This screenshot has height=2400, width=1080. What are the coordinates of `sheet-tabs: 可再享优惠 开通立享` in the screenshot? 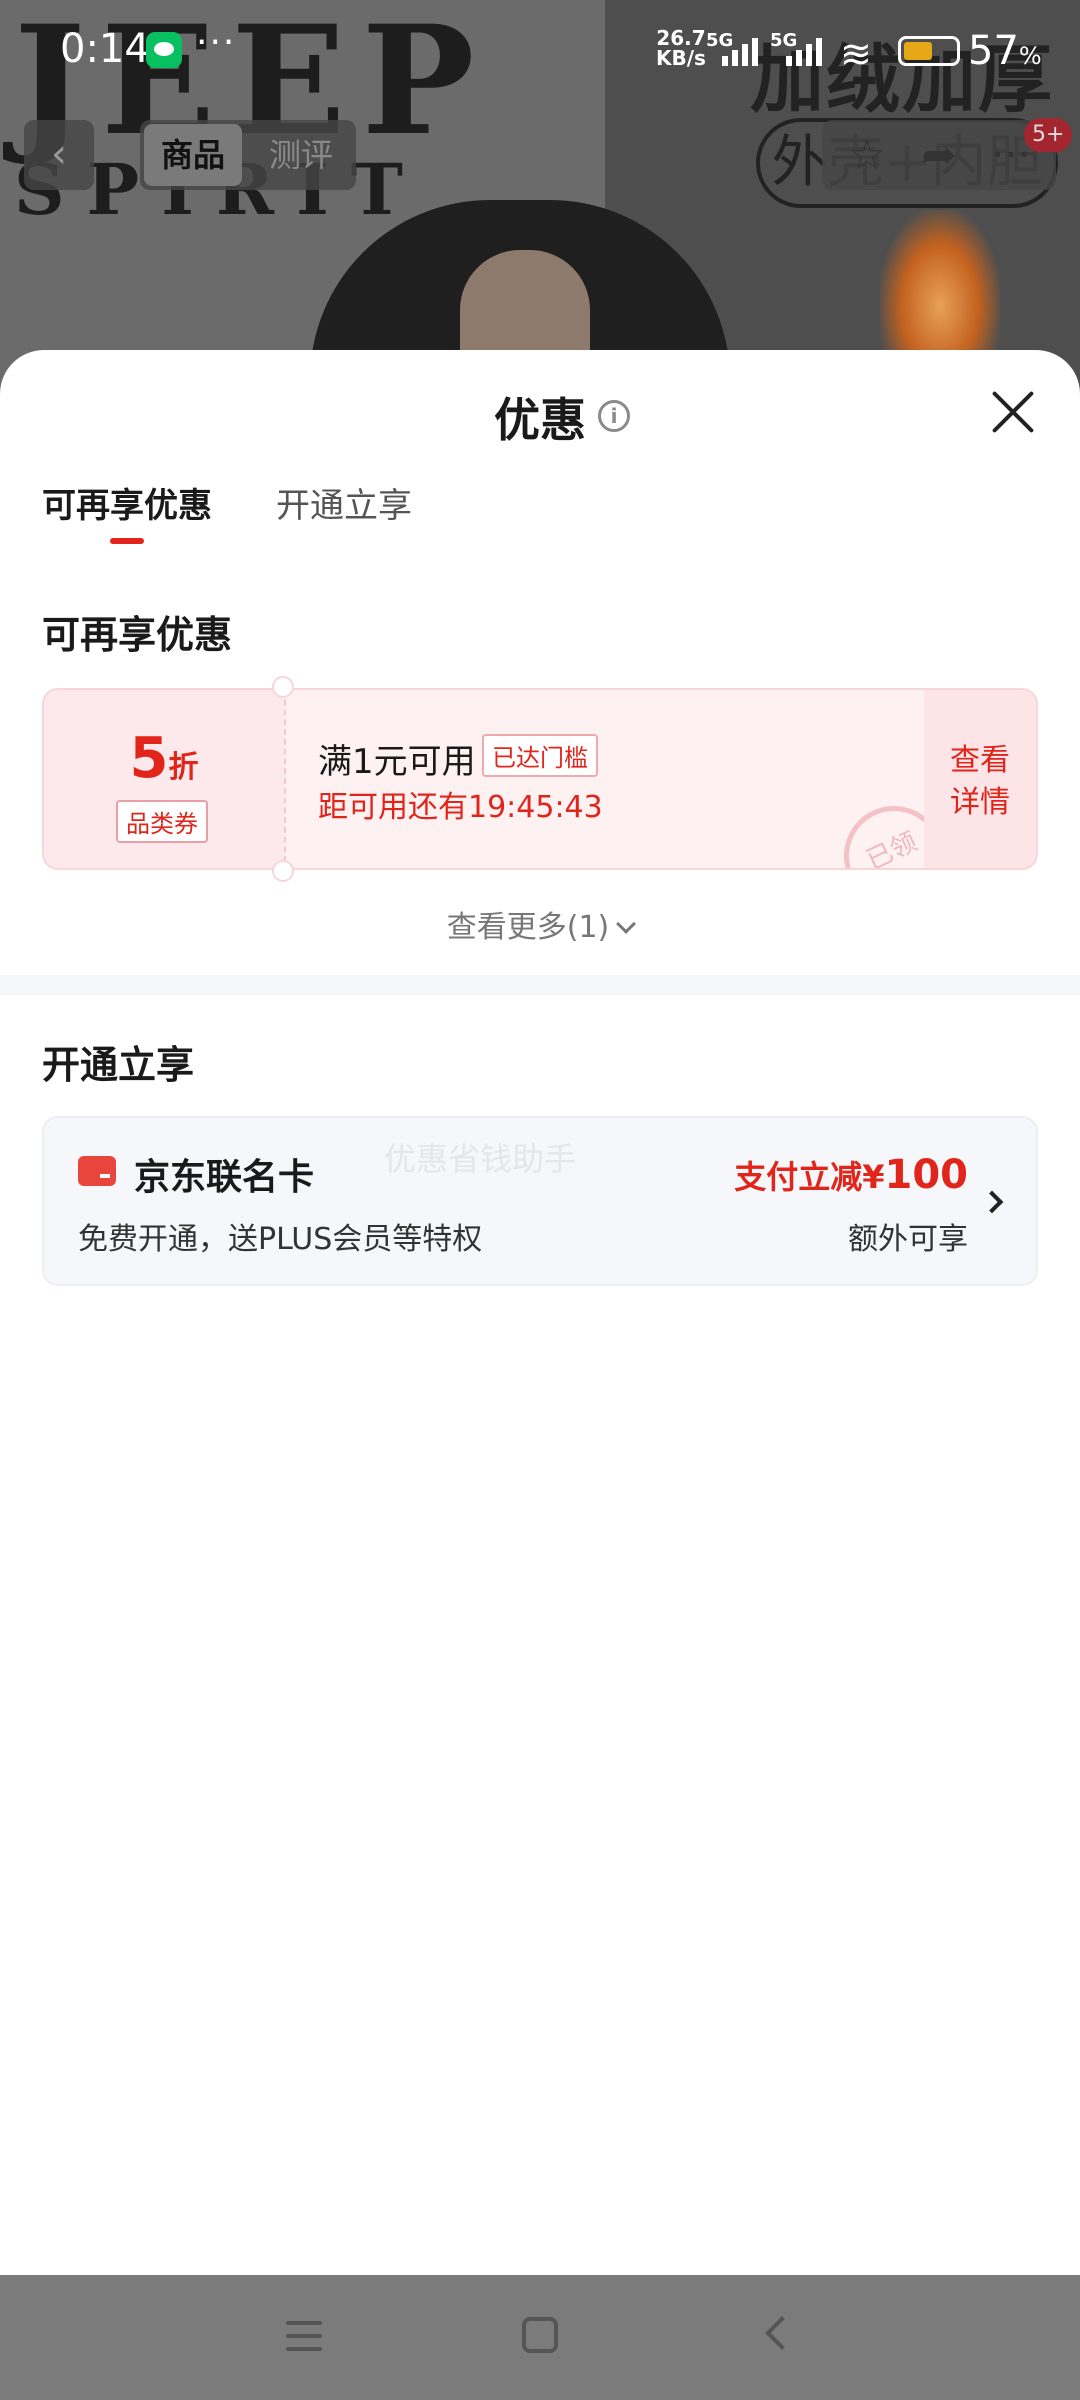 It's located at (540, 513).